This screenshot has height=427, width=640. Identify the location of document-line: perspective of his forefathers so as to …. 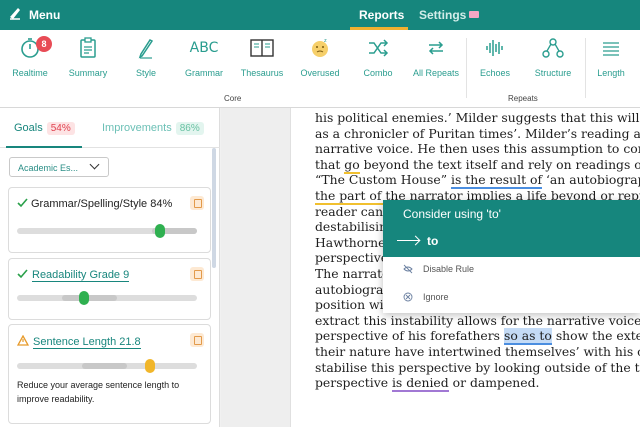
(477, 337).